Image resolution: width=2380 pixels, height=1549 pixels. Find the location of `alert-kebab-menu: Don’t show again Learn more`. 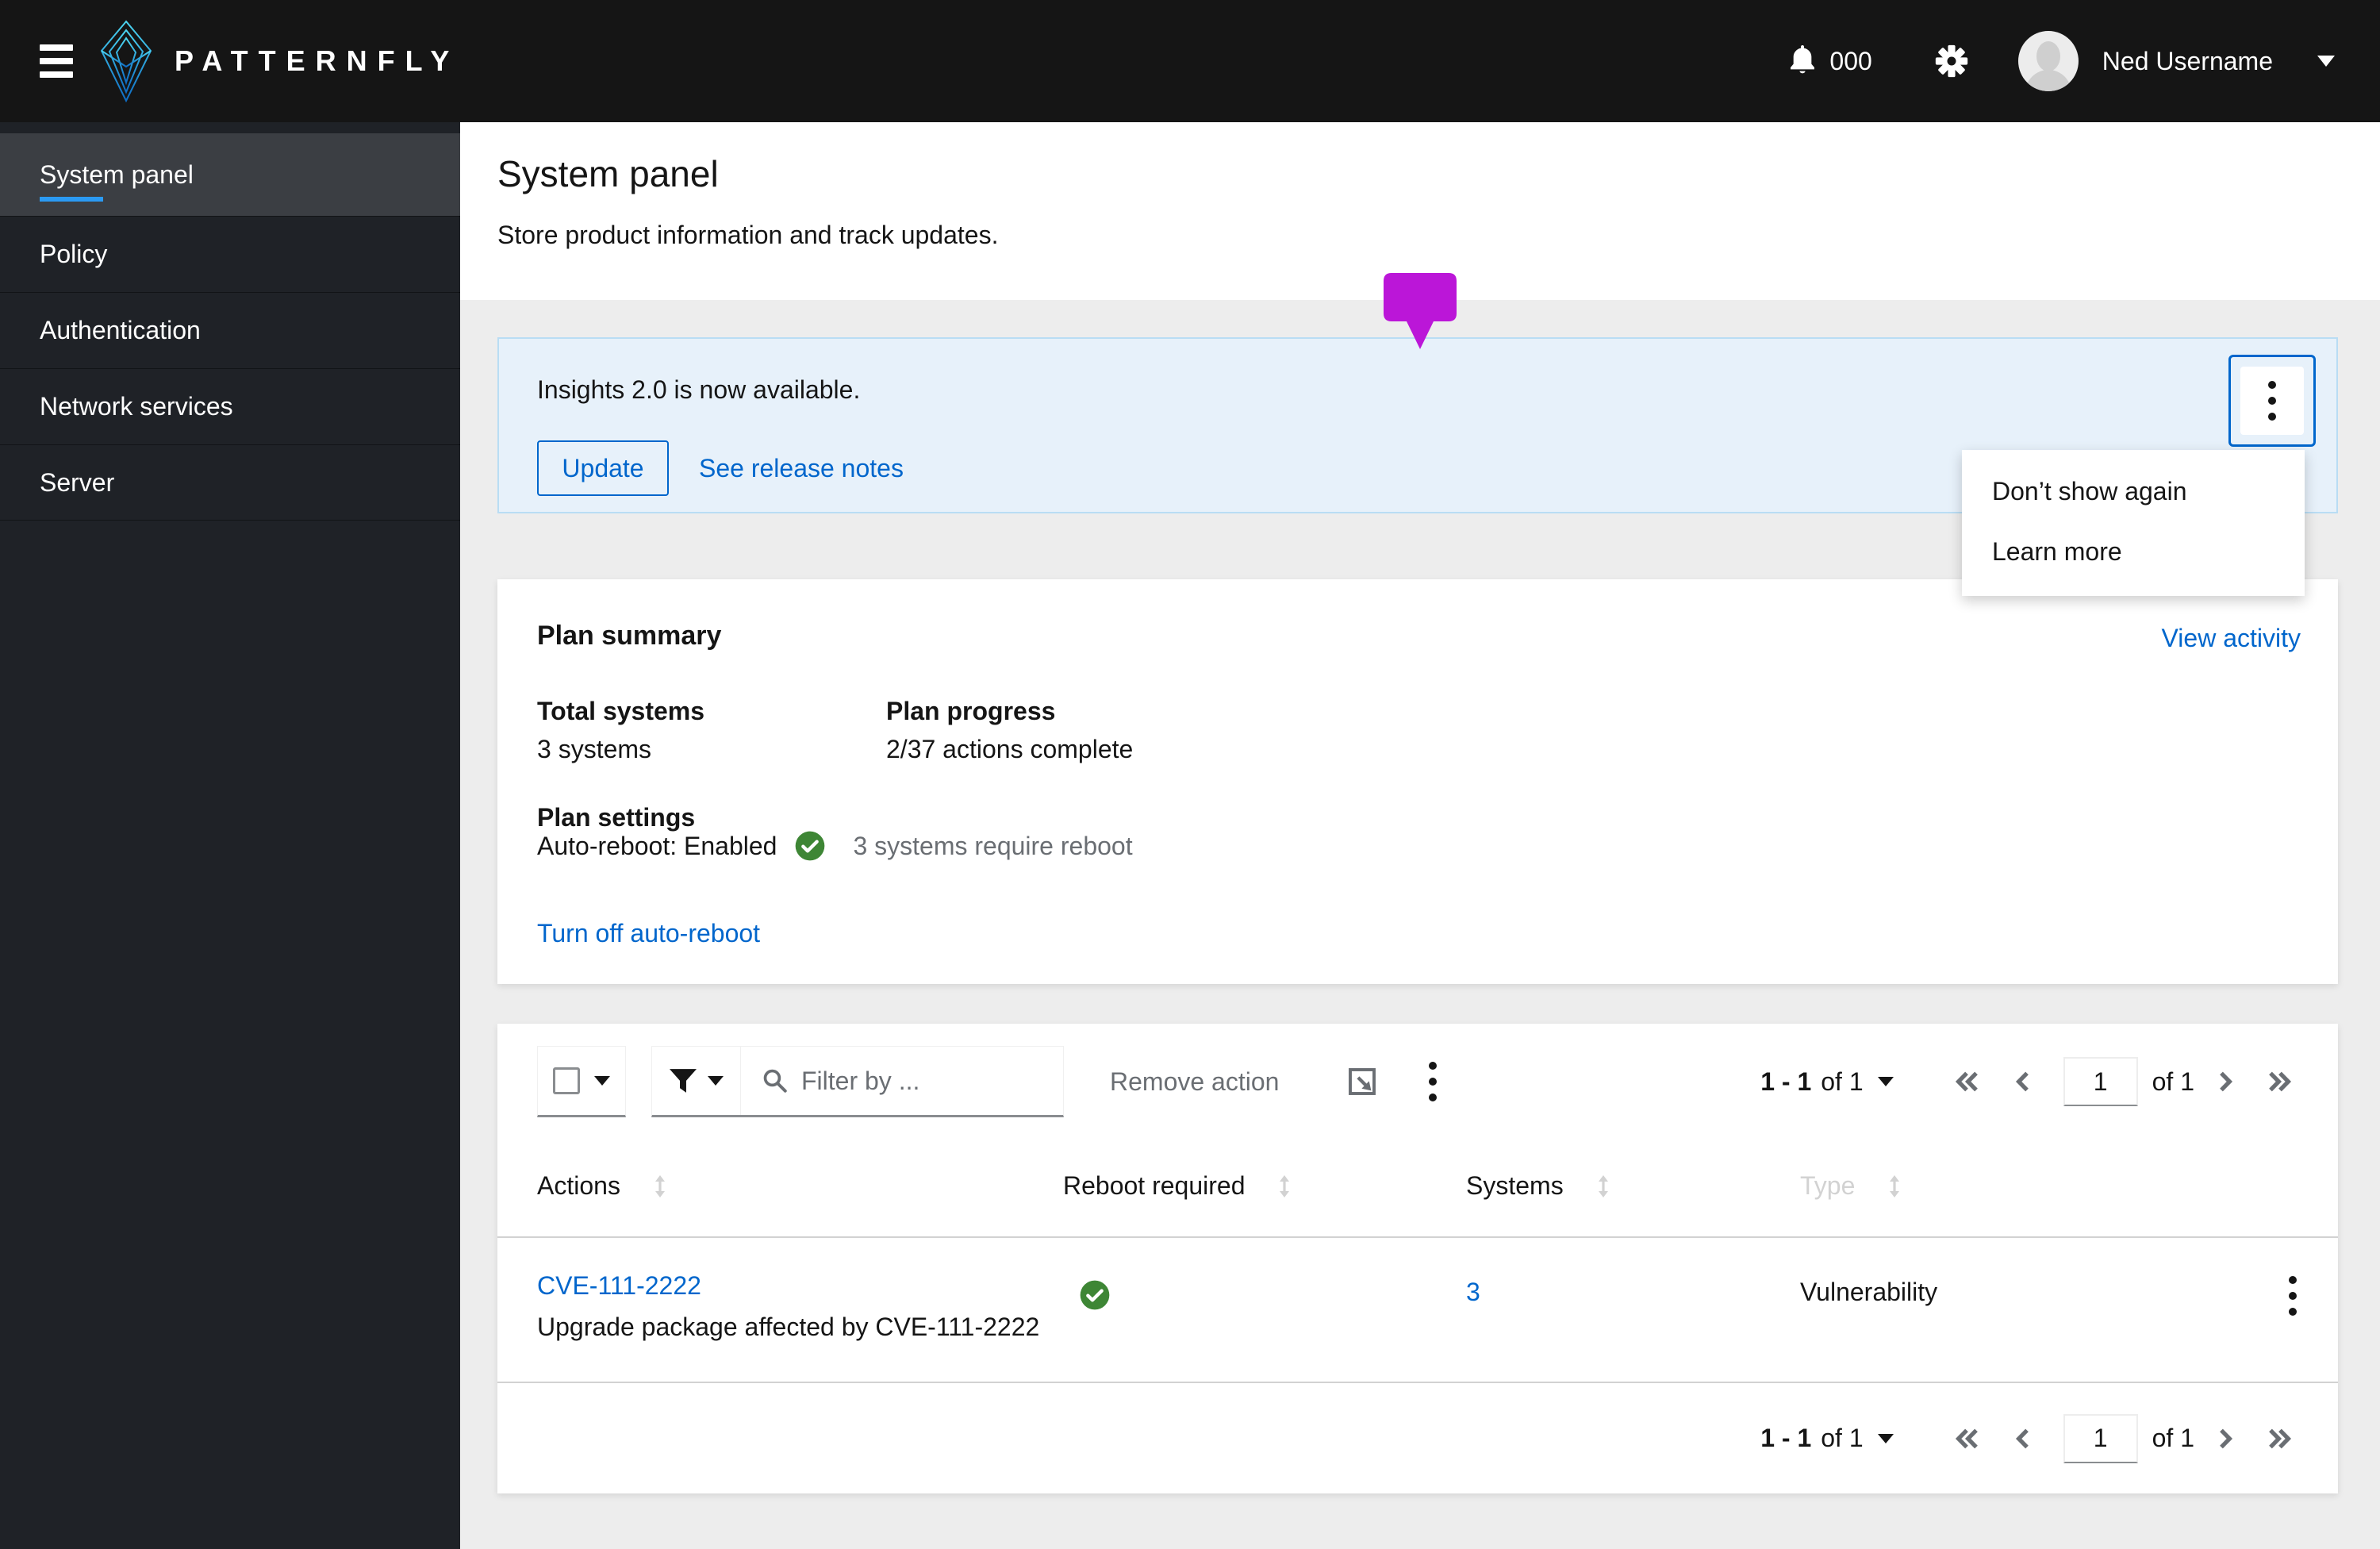

alert-kebab-menu: Don’t show again Learn more is located at coordinates (2133, 523).